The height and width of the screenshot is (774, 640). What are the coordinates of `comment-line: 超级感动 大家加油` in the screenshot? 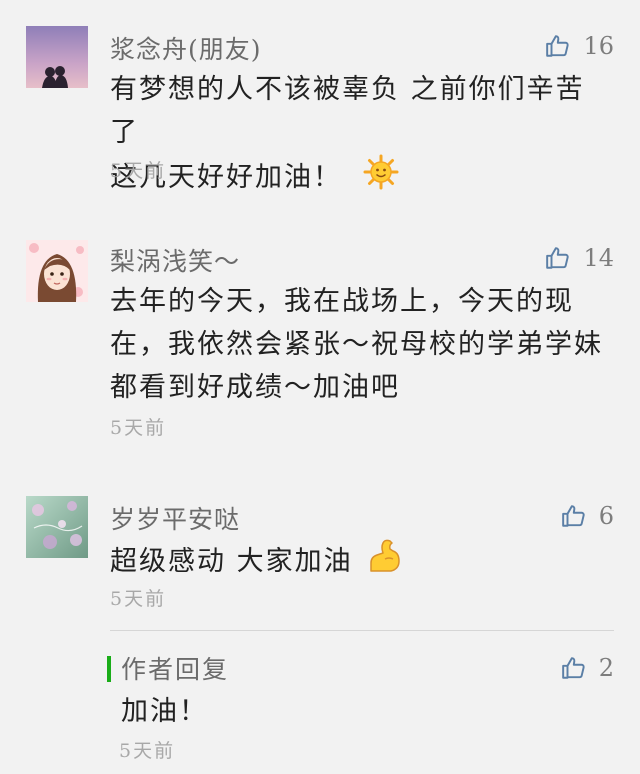 It's located at (231, 561).